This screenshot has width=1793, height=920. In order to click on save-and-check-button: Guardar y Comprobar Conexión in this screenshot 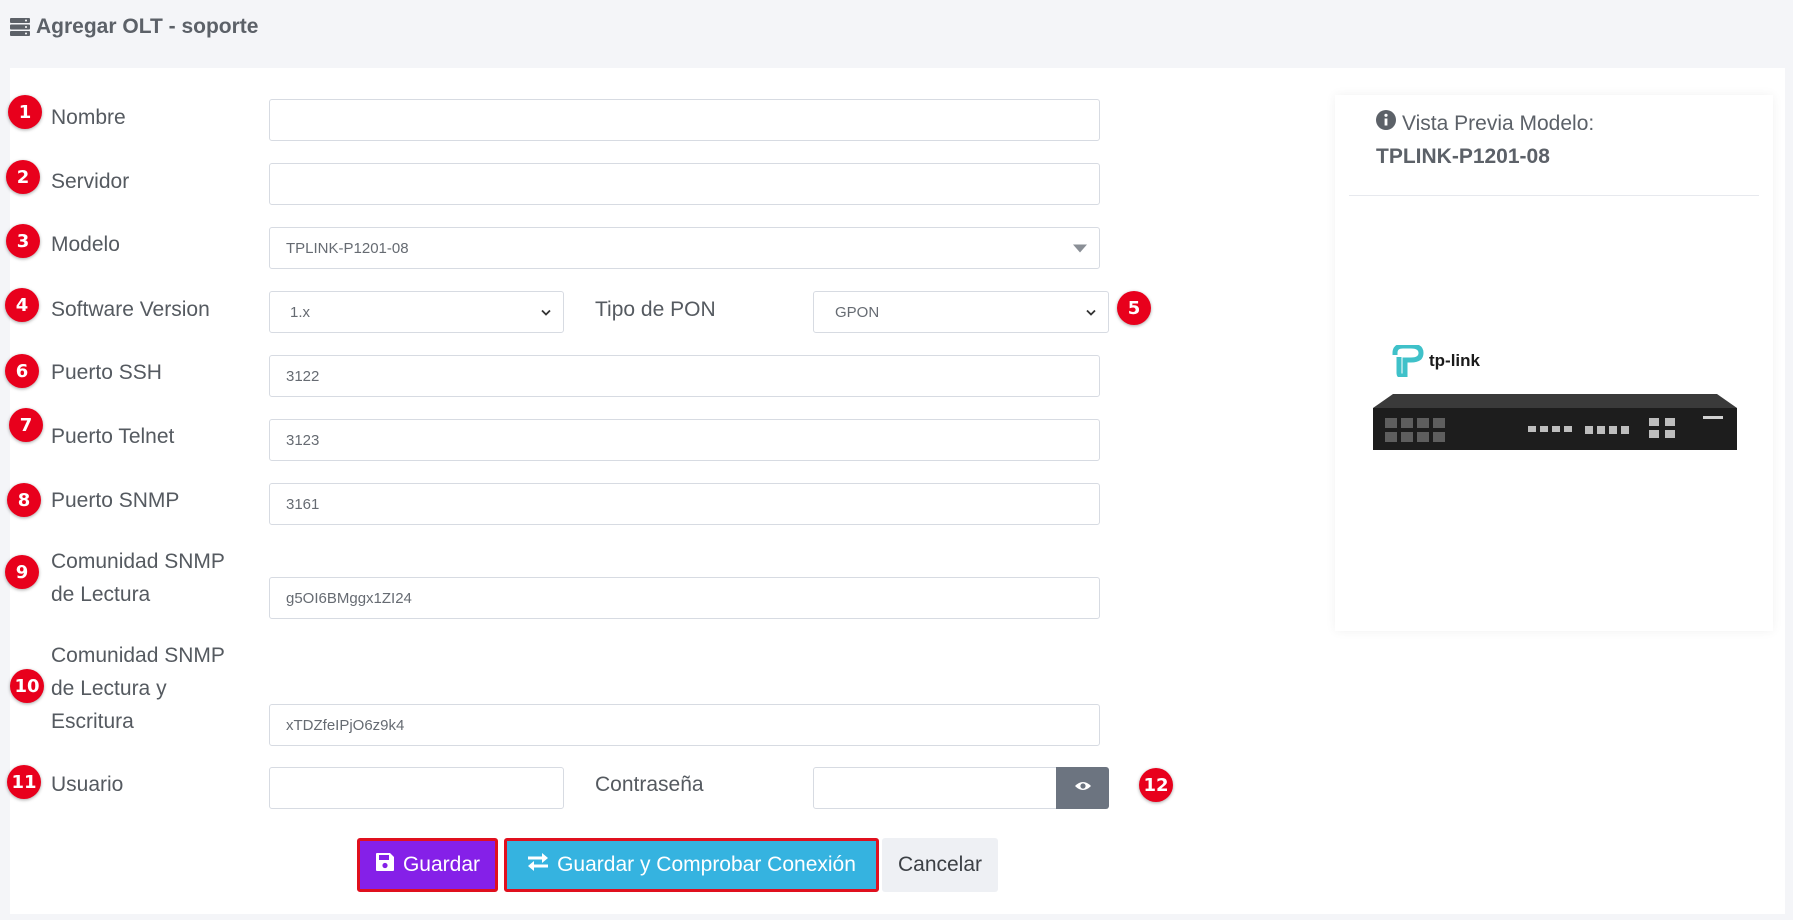, I will do `click(691, 865)`.